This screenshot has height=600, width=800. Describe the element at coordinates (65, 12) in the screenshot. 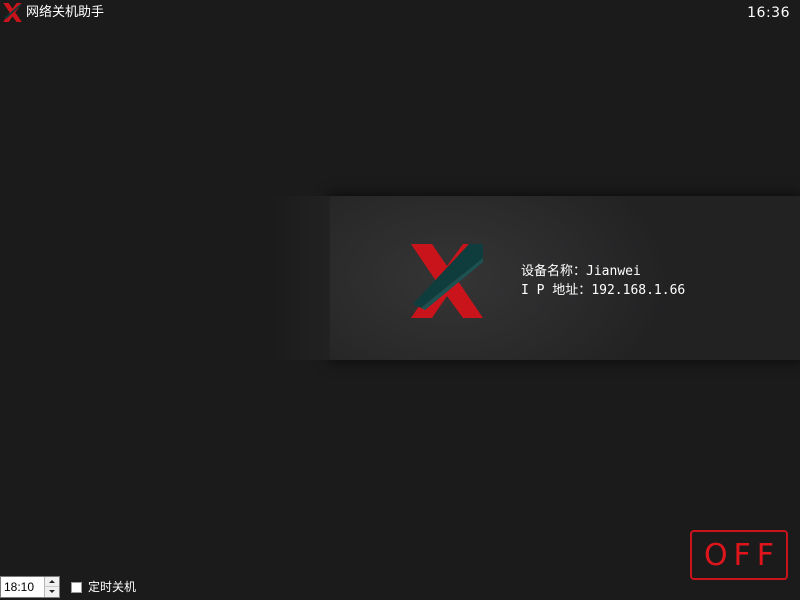

I see `window-title: 网络关机助手` at that location.